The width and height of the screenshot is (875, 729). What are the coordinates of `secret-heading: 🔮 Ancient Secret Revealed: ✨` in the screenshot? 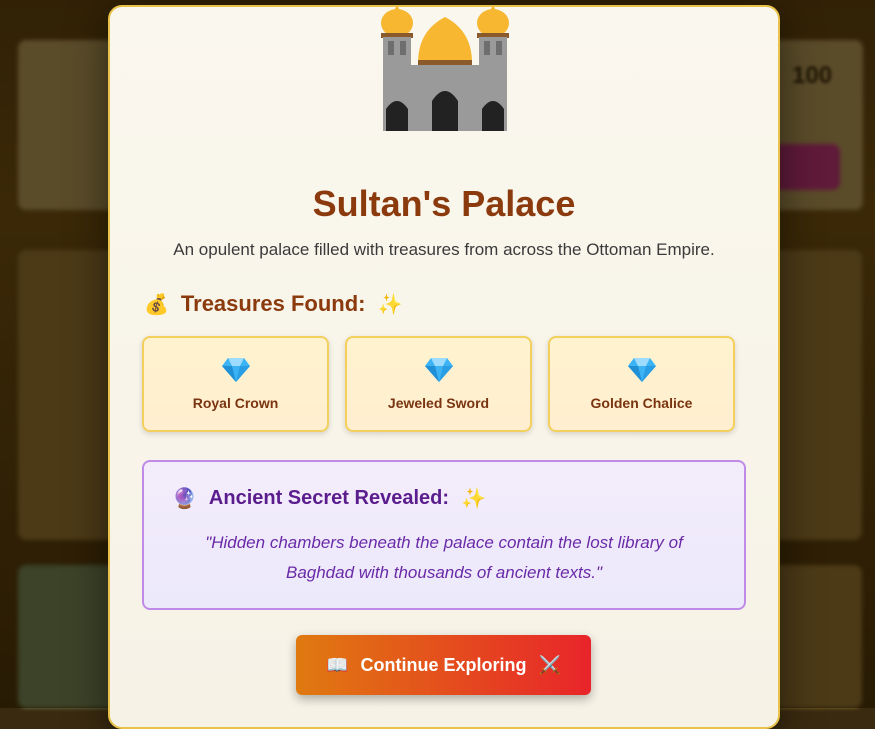 It's located at (329, 498).